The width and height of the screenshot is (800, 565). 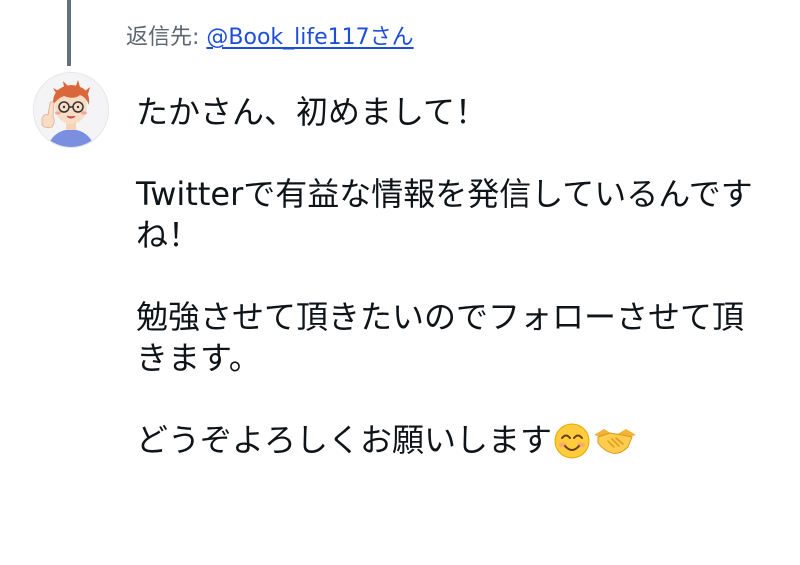 I want to click on tweet-paragraph-last: どうぞよろしくお願いします, so click(x=451, y=440).